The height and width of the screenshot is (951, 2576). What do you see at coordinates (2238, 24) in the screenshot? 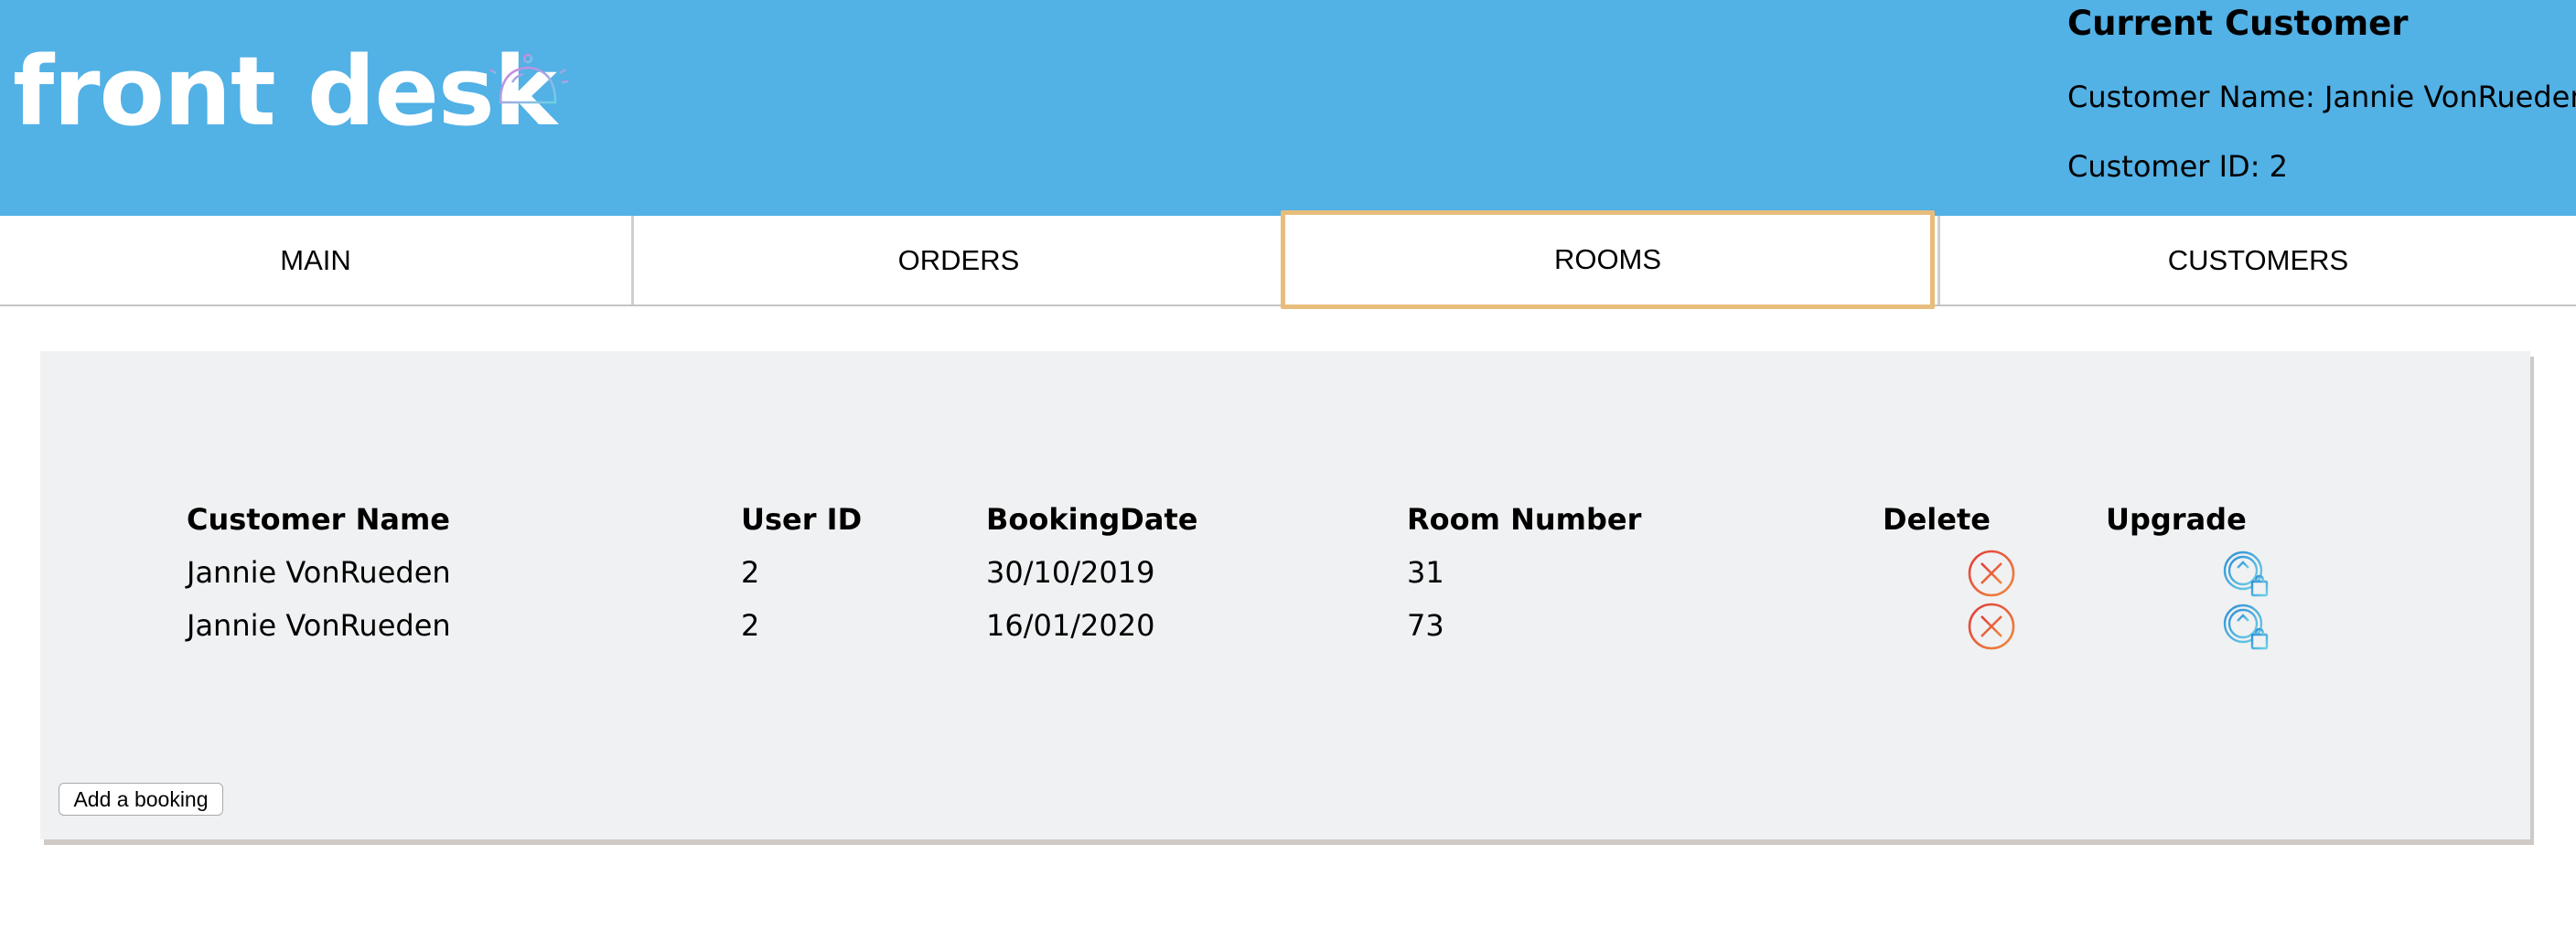
I see `current-customer-title: Current Customer` at bounding box center [2238, 24].